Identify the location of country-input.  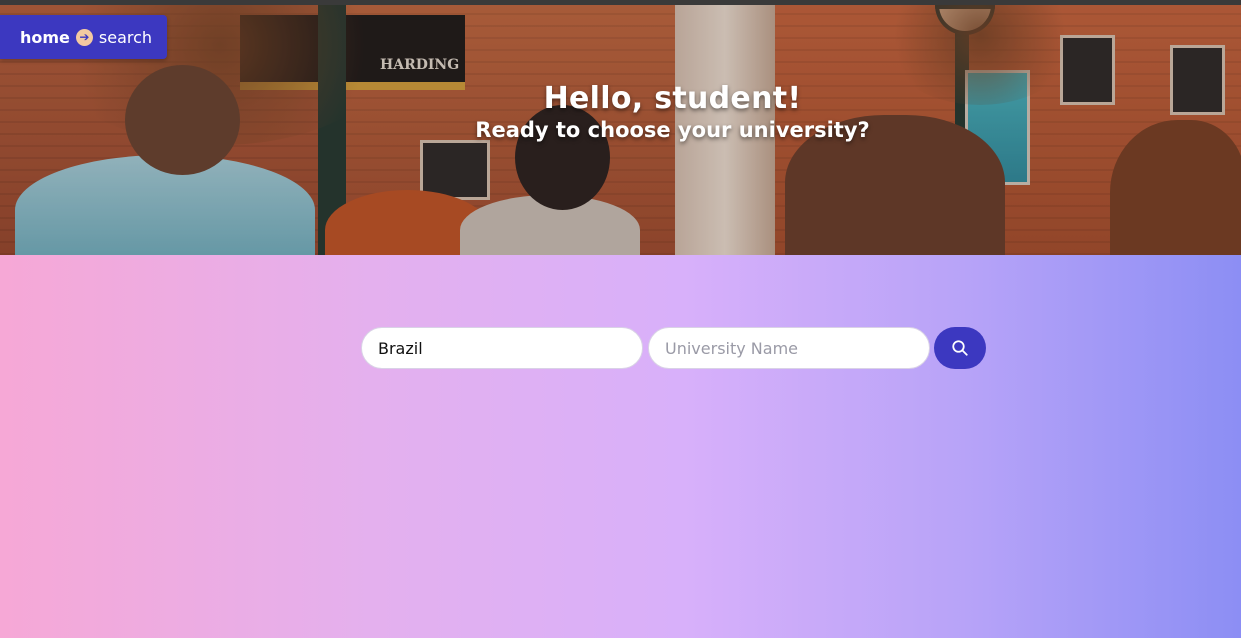
(502, 348).